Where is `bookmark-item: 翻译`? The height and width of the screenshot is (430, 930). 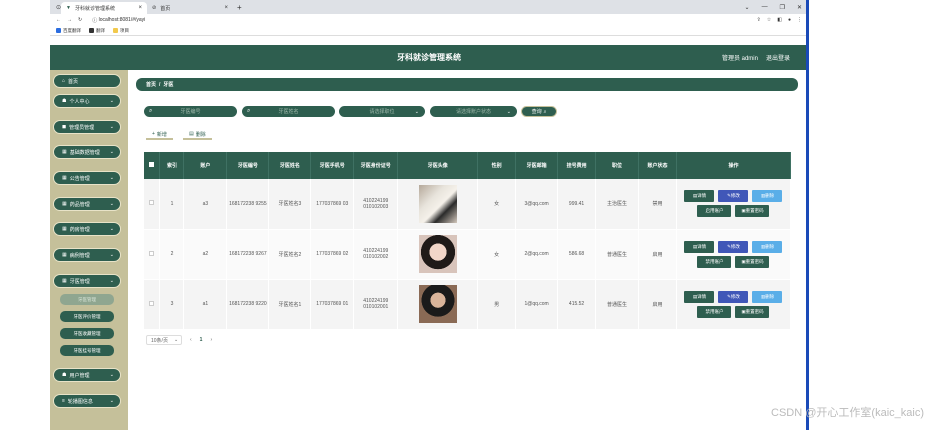 bookmark-item: 翻译 is located at coordinates (97, 31).